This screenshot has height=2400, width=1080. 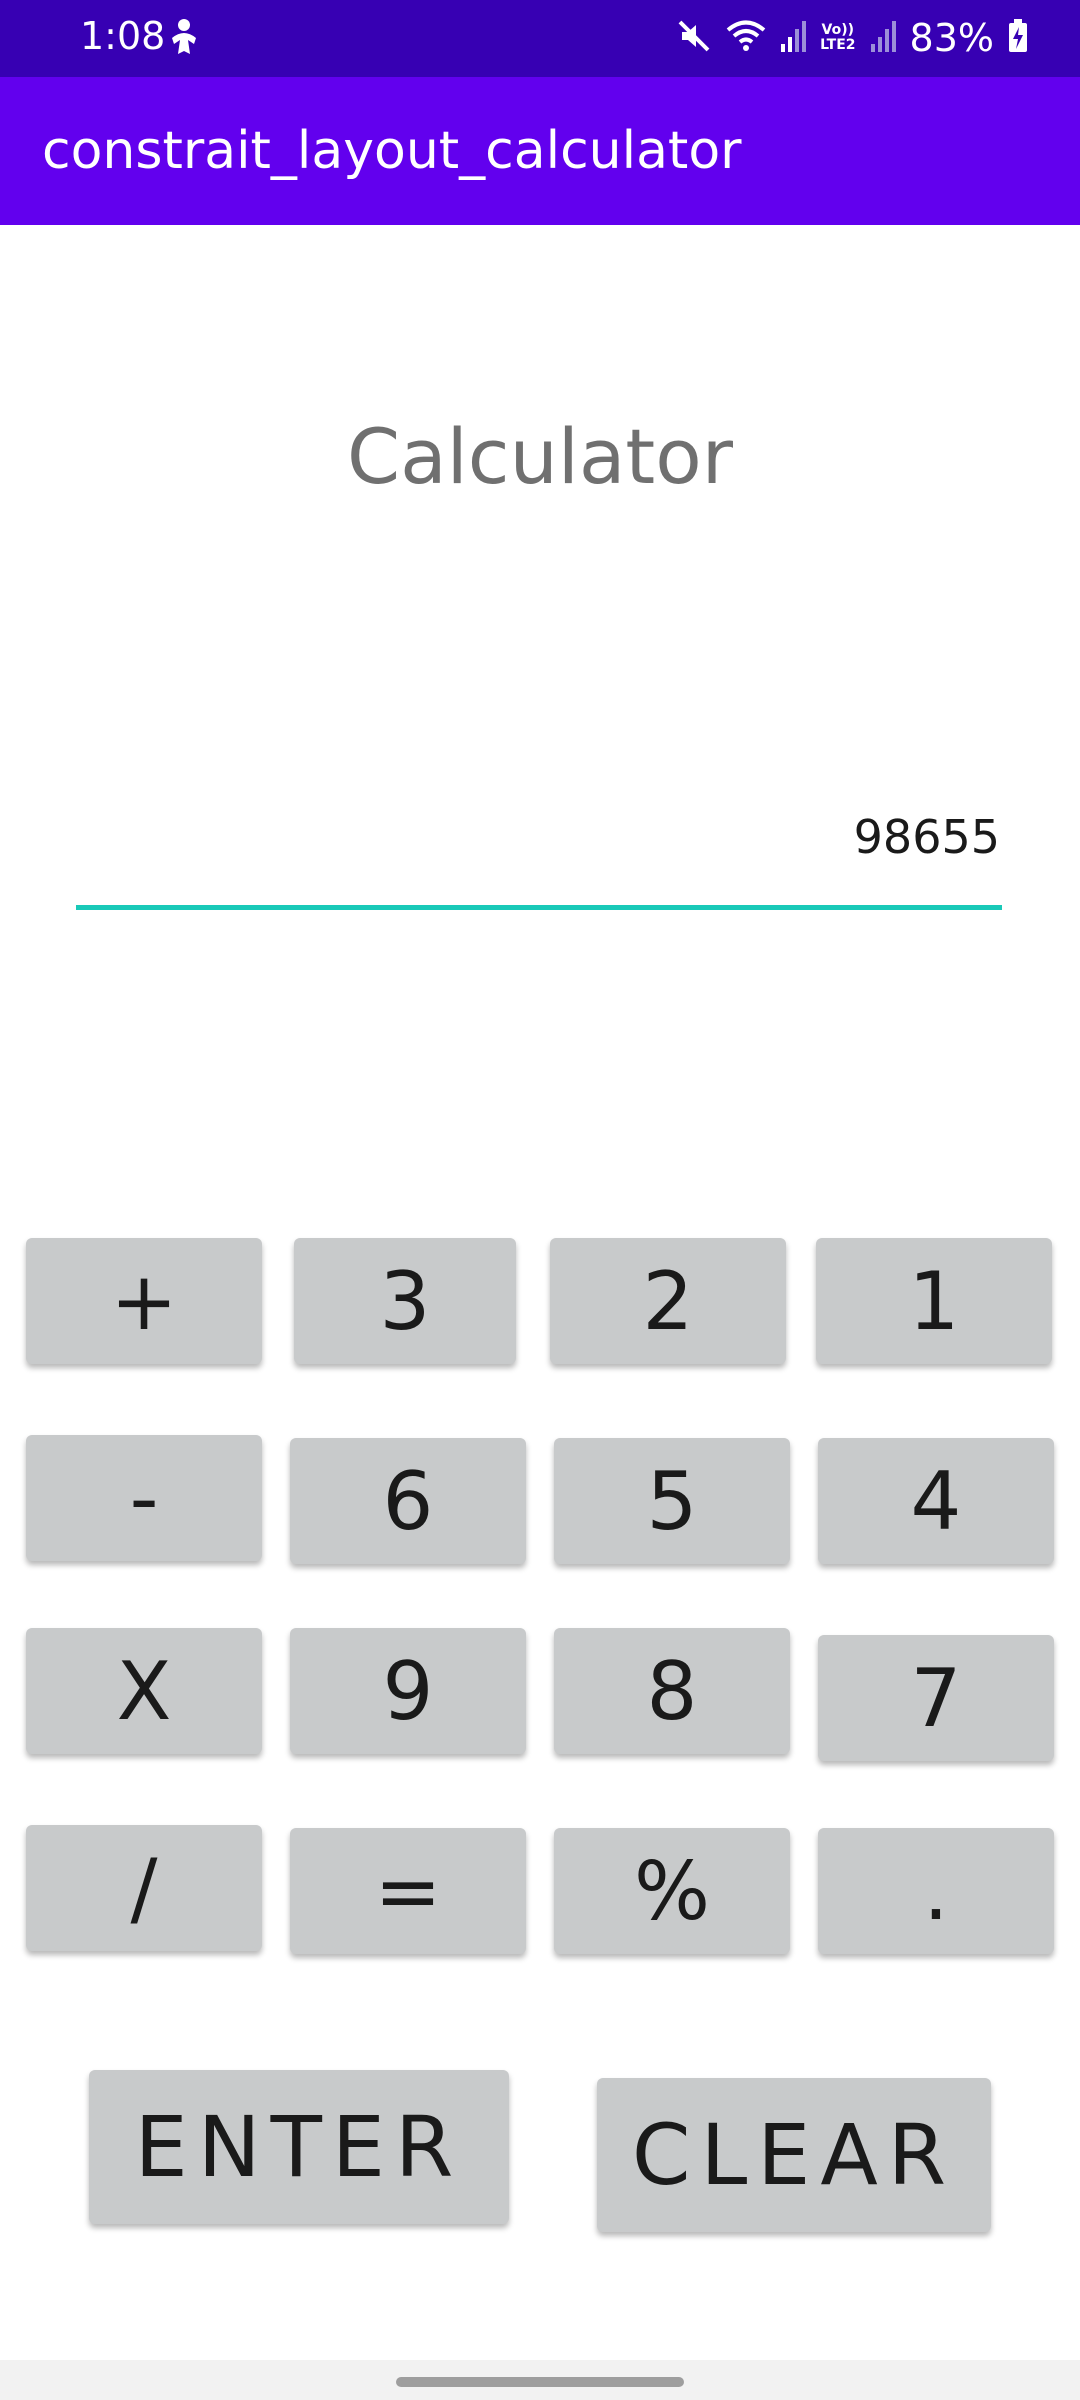 I want to click on eight-button: 8, so click(x=672, y=1691).